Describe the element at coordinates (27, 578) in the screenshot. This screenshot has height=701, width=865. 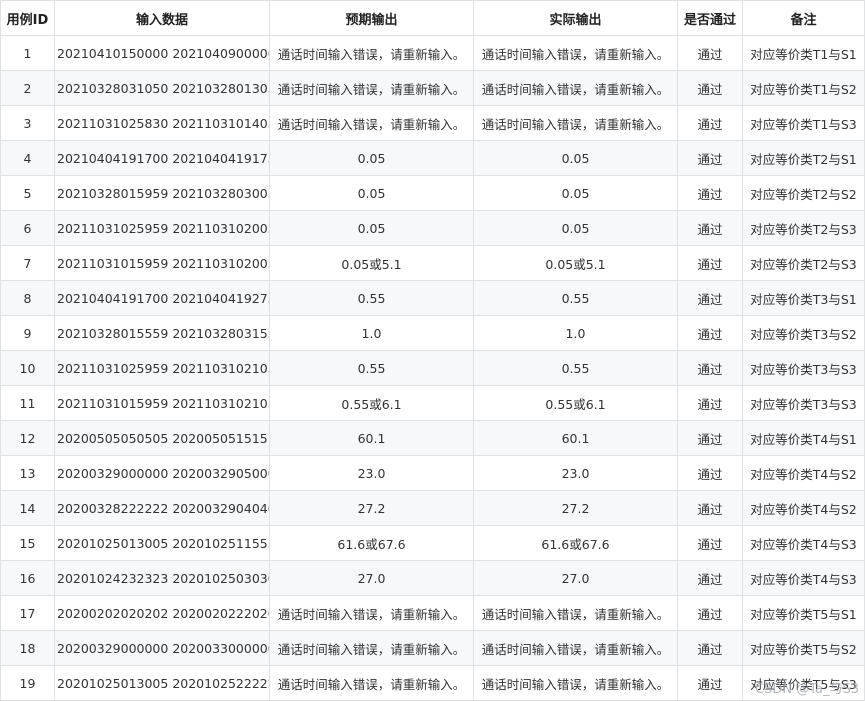
I see `case-id-cell: 16` at that location.